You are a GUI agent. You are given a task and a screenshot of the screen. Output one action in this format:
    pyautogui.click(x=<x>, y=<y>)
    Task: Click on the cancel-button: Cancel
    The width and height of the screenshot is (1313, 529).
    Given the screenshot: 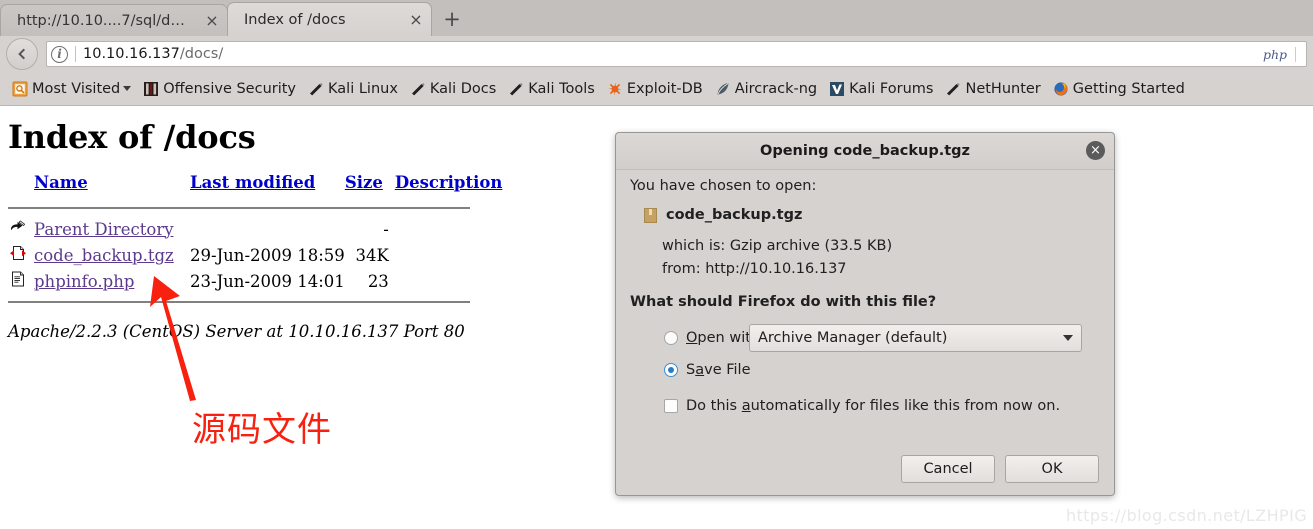 What is the action you would take?
    pyautogui.click(x=948, y=469)
    